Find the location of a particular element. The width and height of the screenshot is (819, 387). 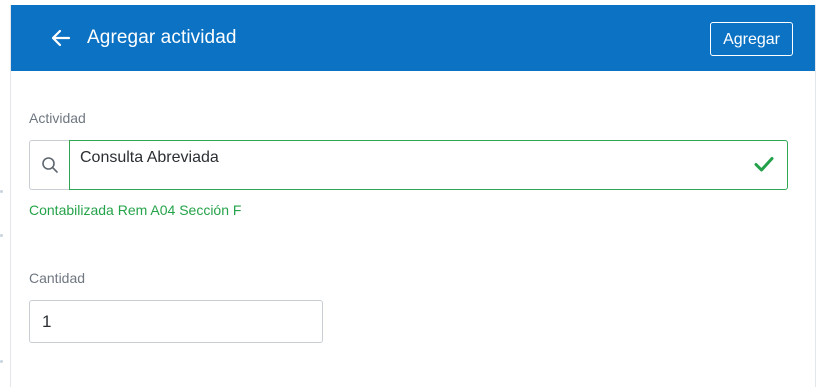

actividad-value: Consulta Abreviada is located at coordinates (149, 157).